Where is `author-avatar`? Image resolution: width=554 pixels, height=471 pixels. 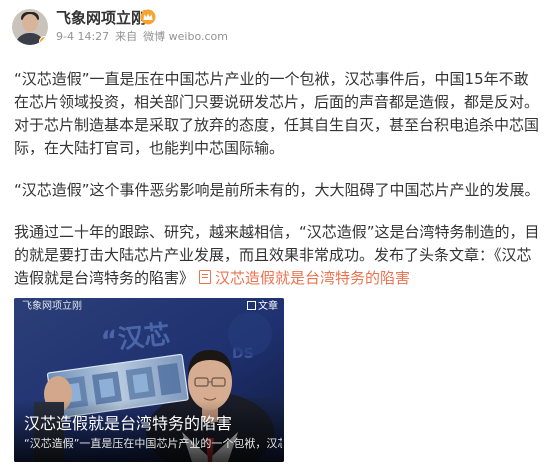
author-avatar is located at coordinates (30, 27).